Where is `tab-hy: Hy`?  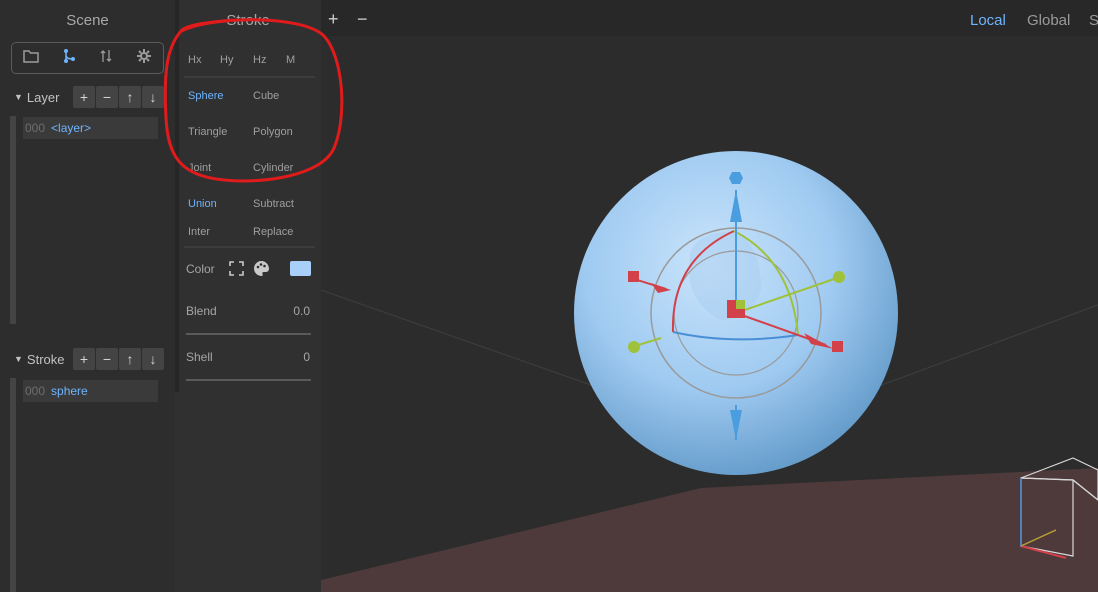
tab-hy: Hy is located at coordinates (226, 60).